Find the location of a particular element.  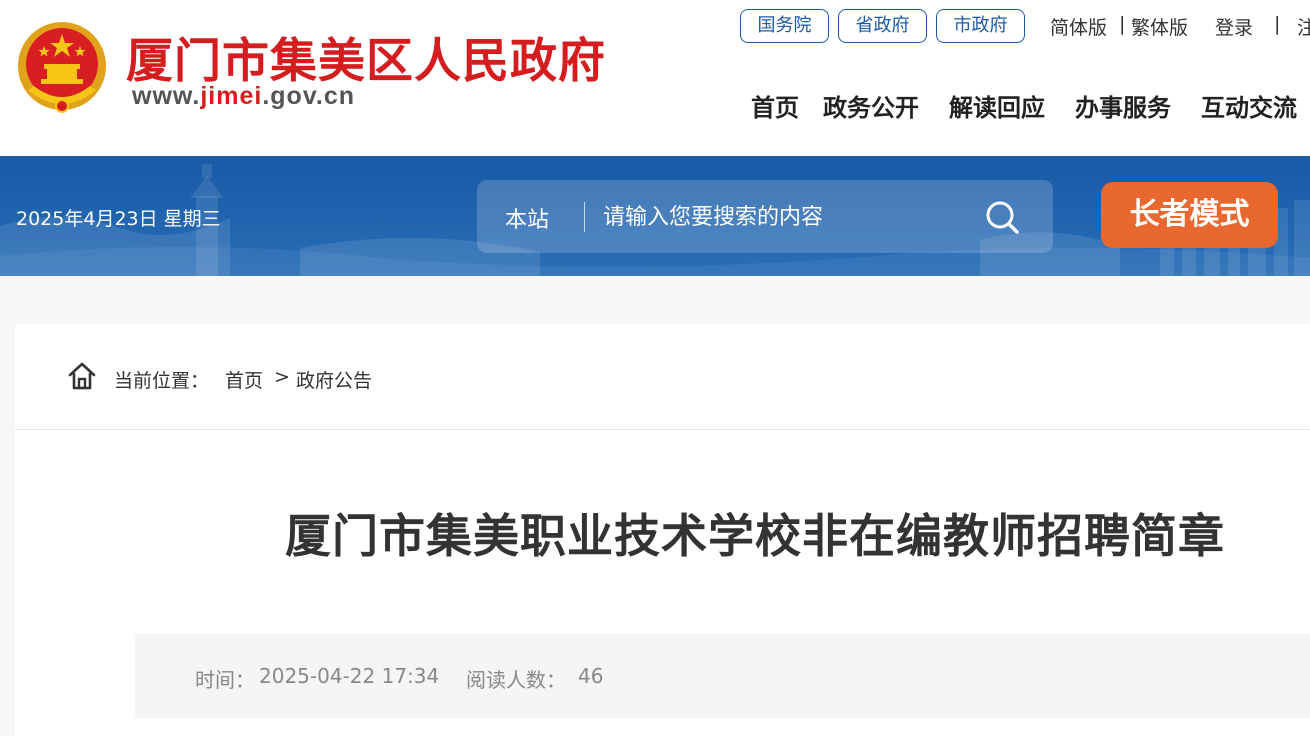

simplified-version-link: 简体版 is located at coordinates (1078, 26).